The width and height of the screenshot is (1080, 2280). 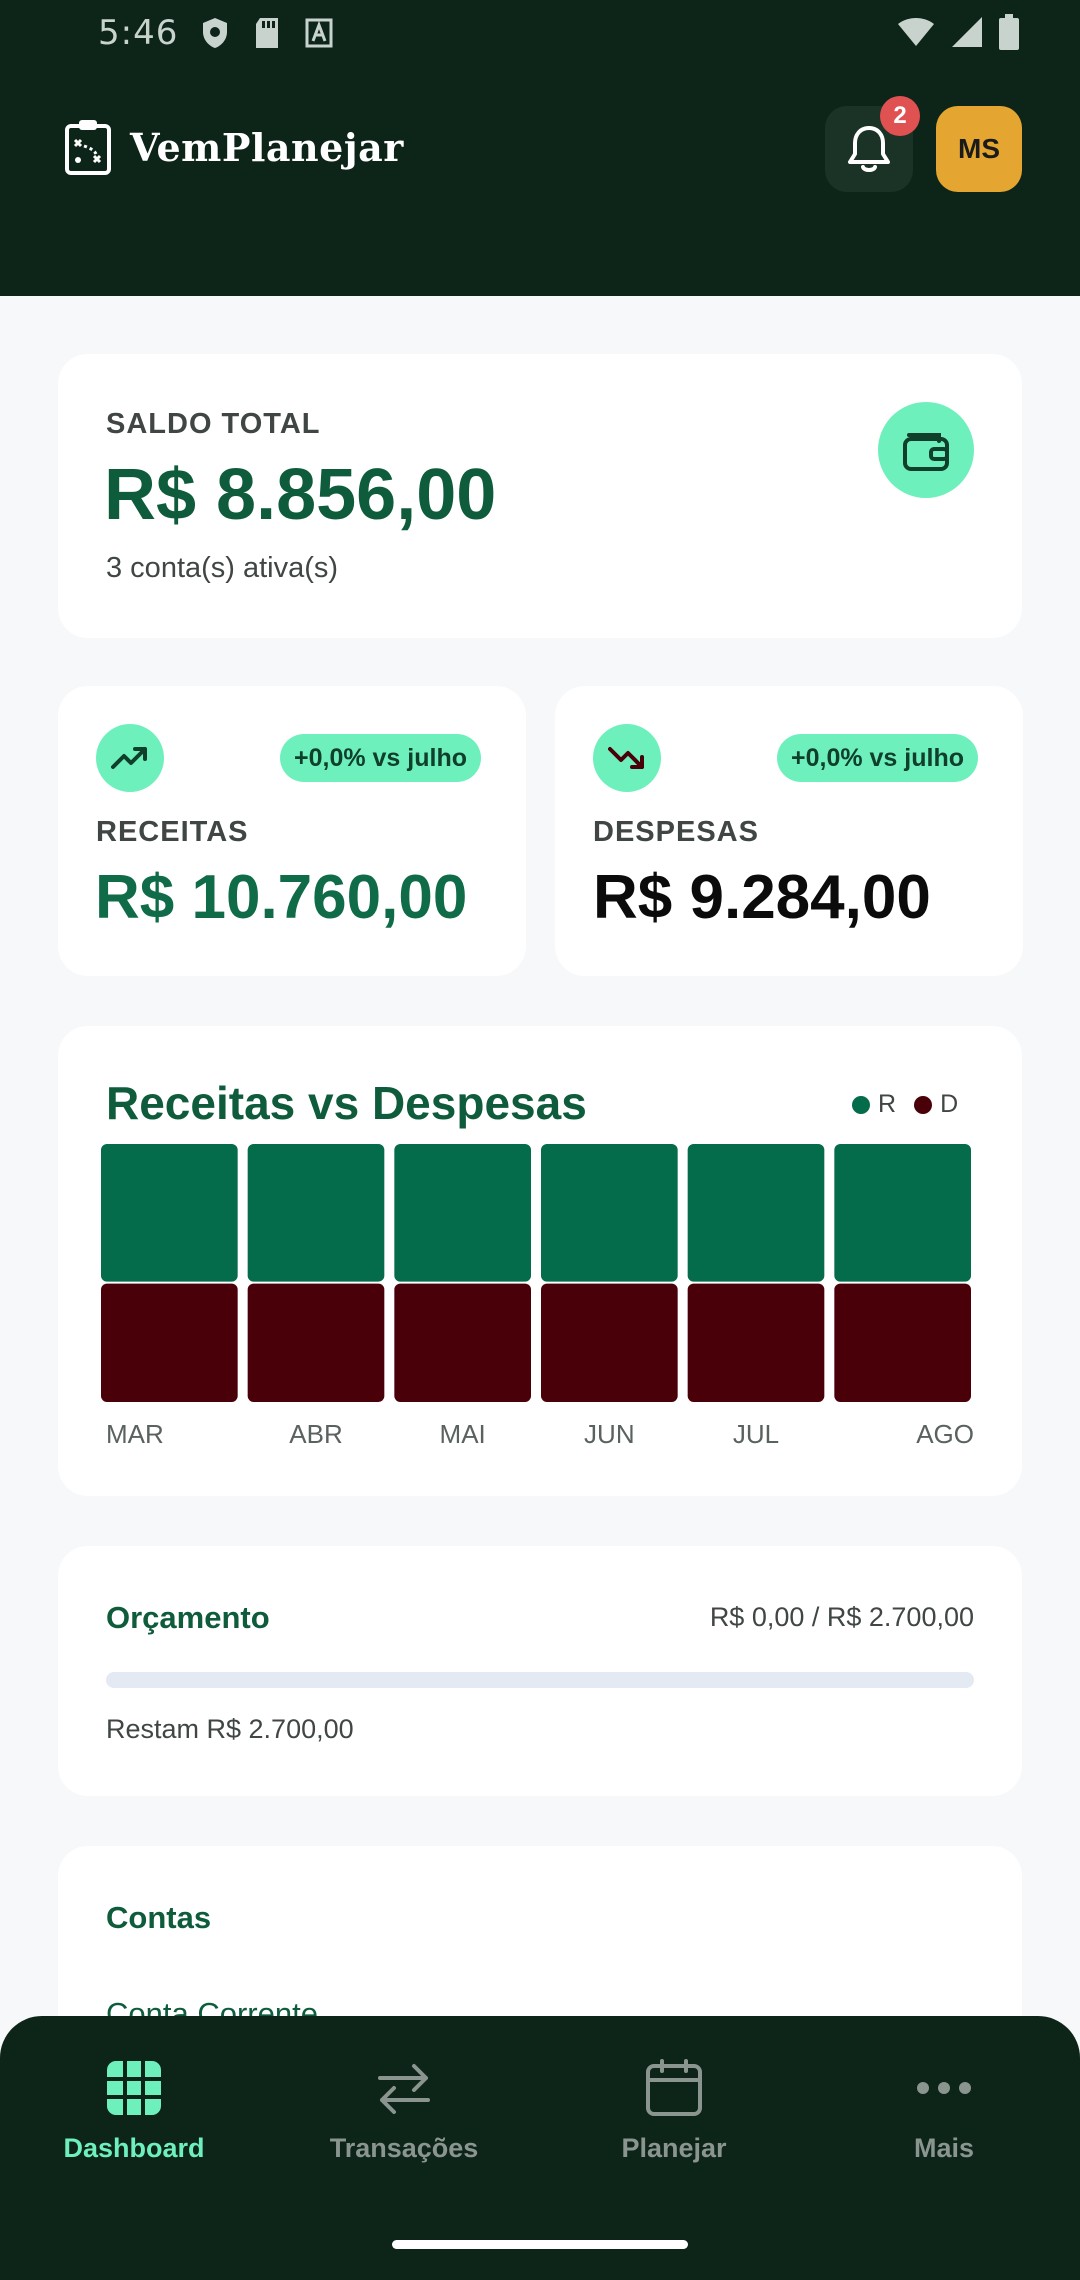 What do you see at coordinates (949, 1104) in the screenshot?
I see `legend-expenses-label: D` at bounding box center [949, 1104].